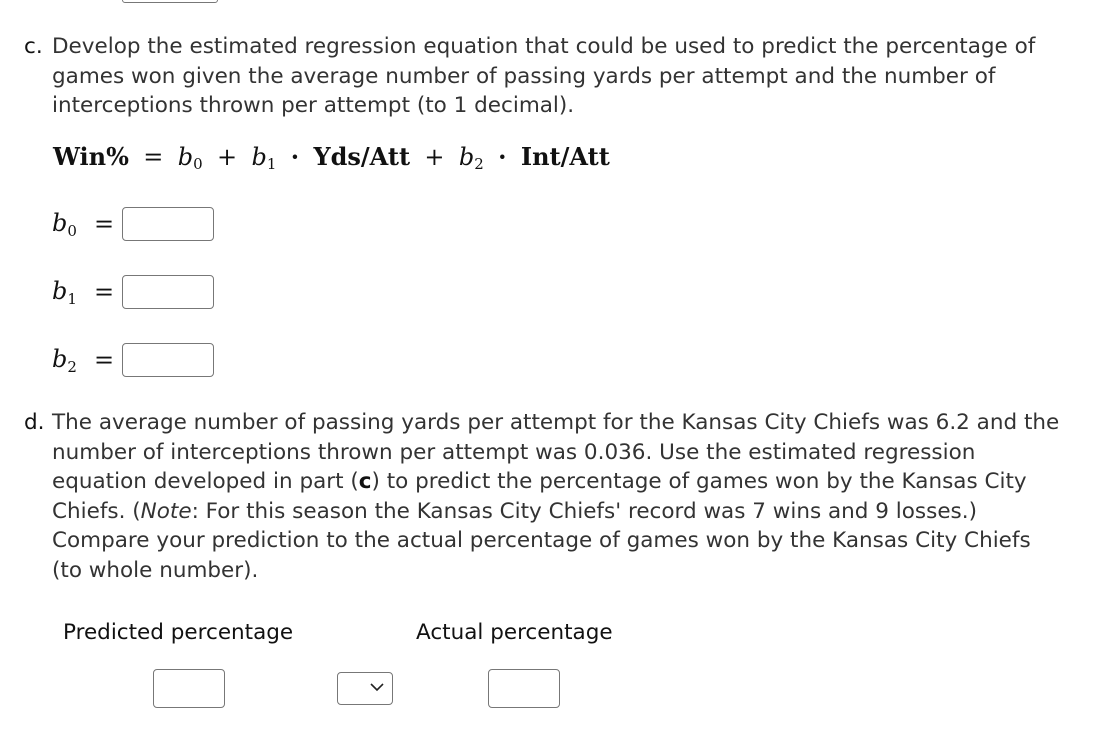 This screenshot has width=1096, height=754. What do you see at coordinates (524, 688) in the screenshot?
I see `actual-percentage-input` at bounding box center [524, 688].